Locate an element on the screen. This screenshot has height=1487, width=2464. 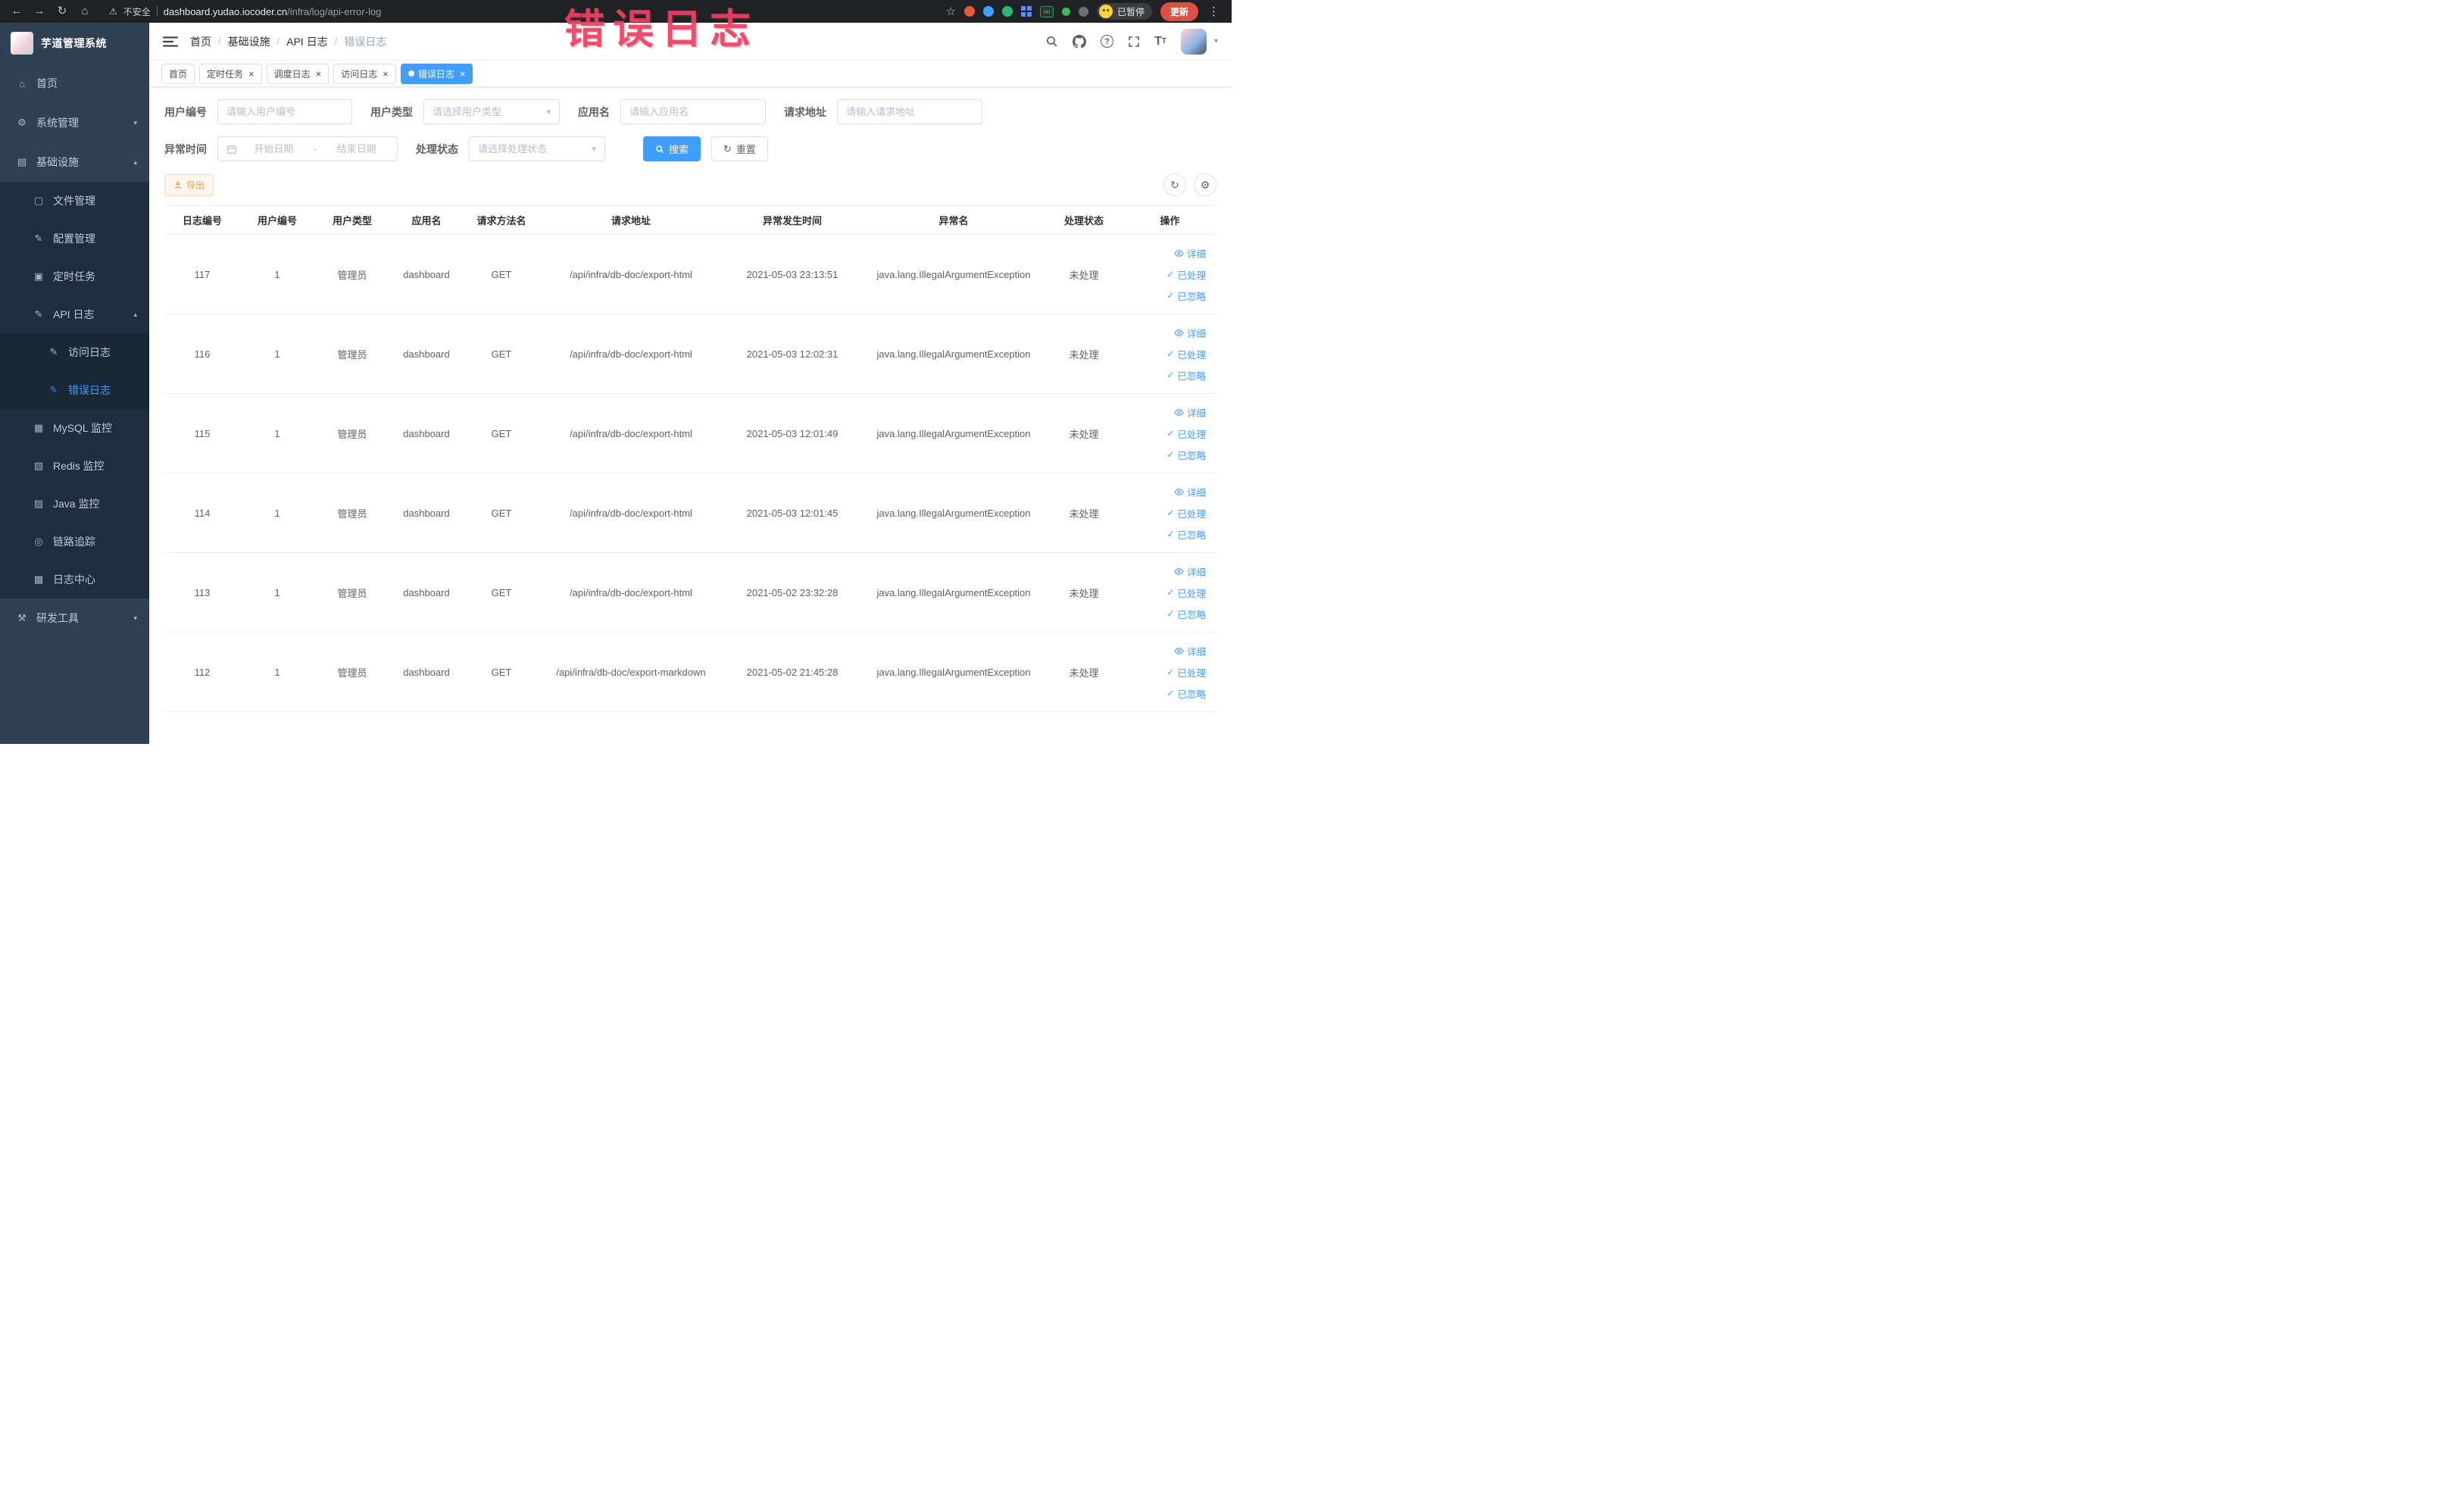
chevron-down-icon: ▾ is located at coordinates (1216, 41).